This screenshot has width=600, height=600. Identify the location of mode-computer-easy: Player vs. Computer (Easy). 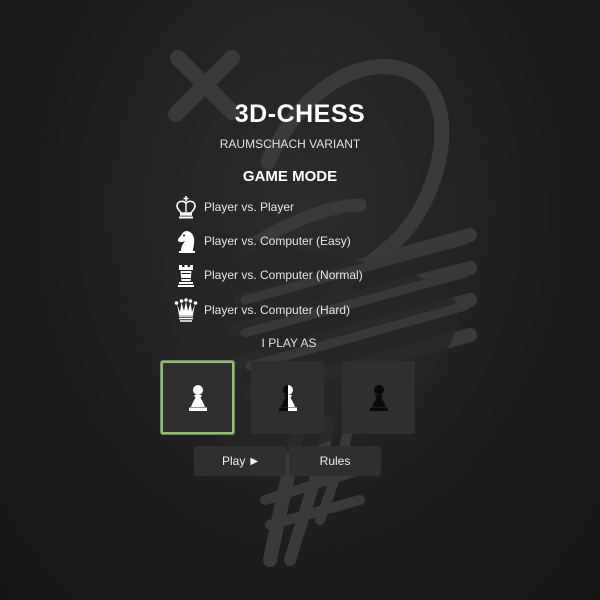
(262, 241).